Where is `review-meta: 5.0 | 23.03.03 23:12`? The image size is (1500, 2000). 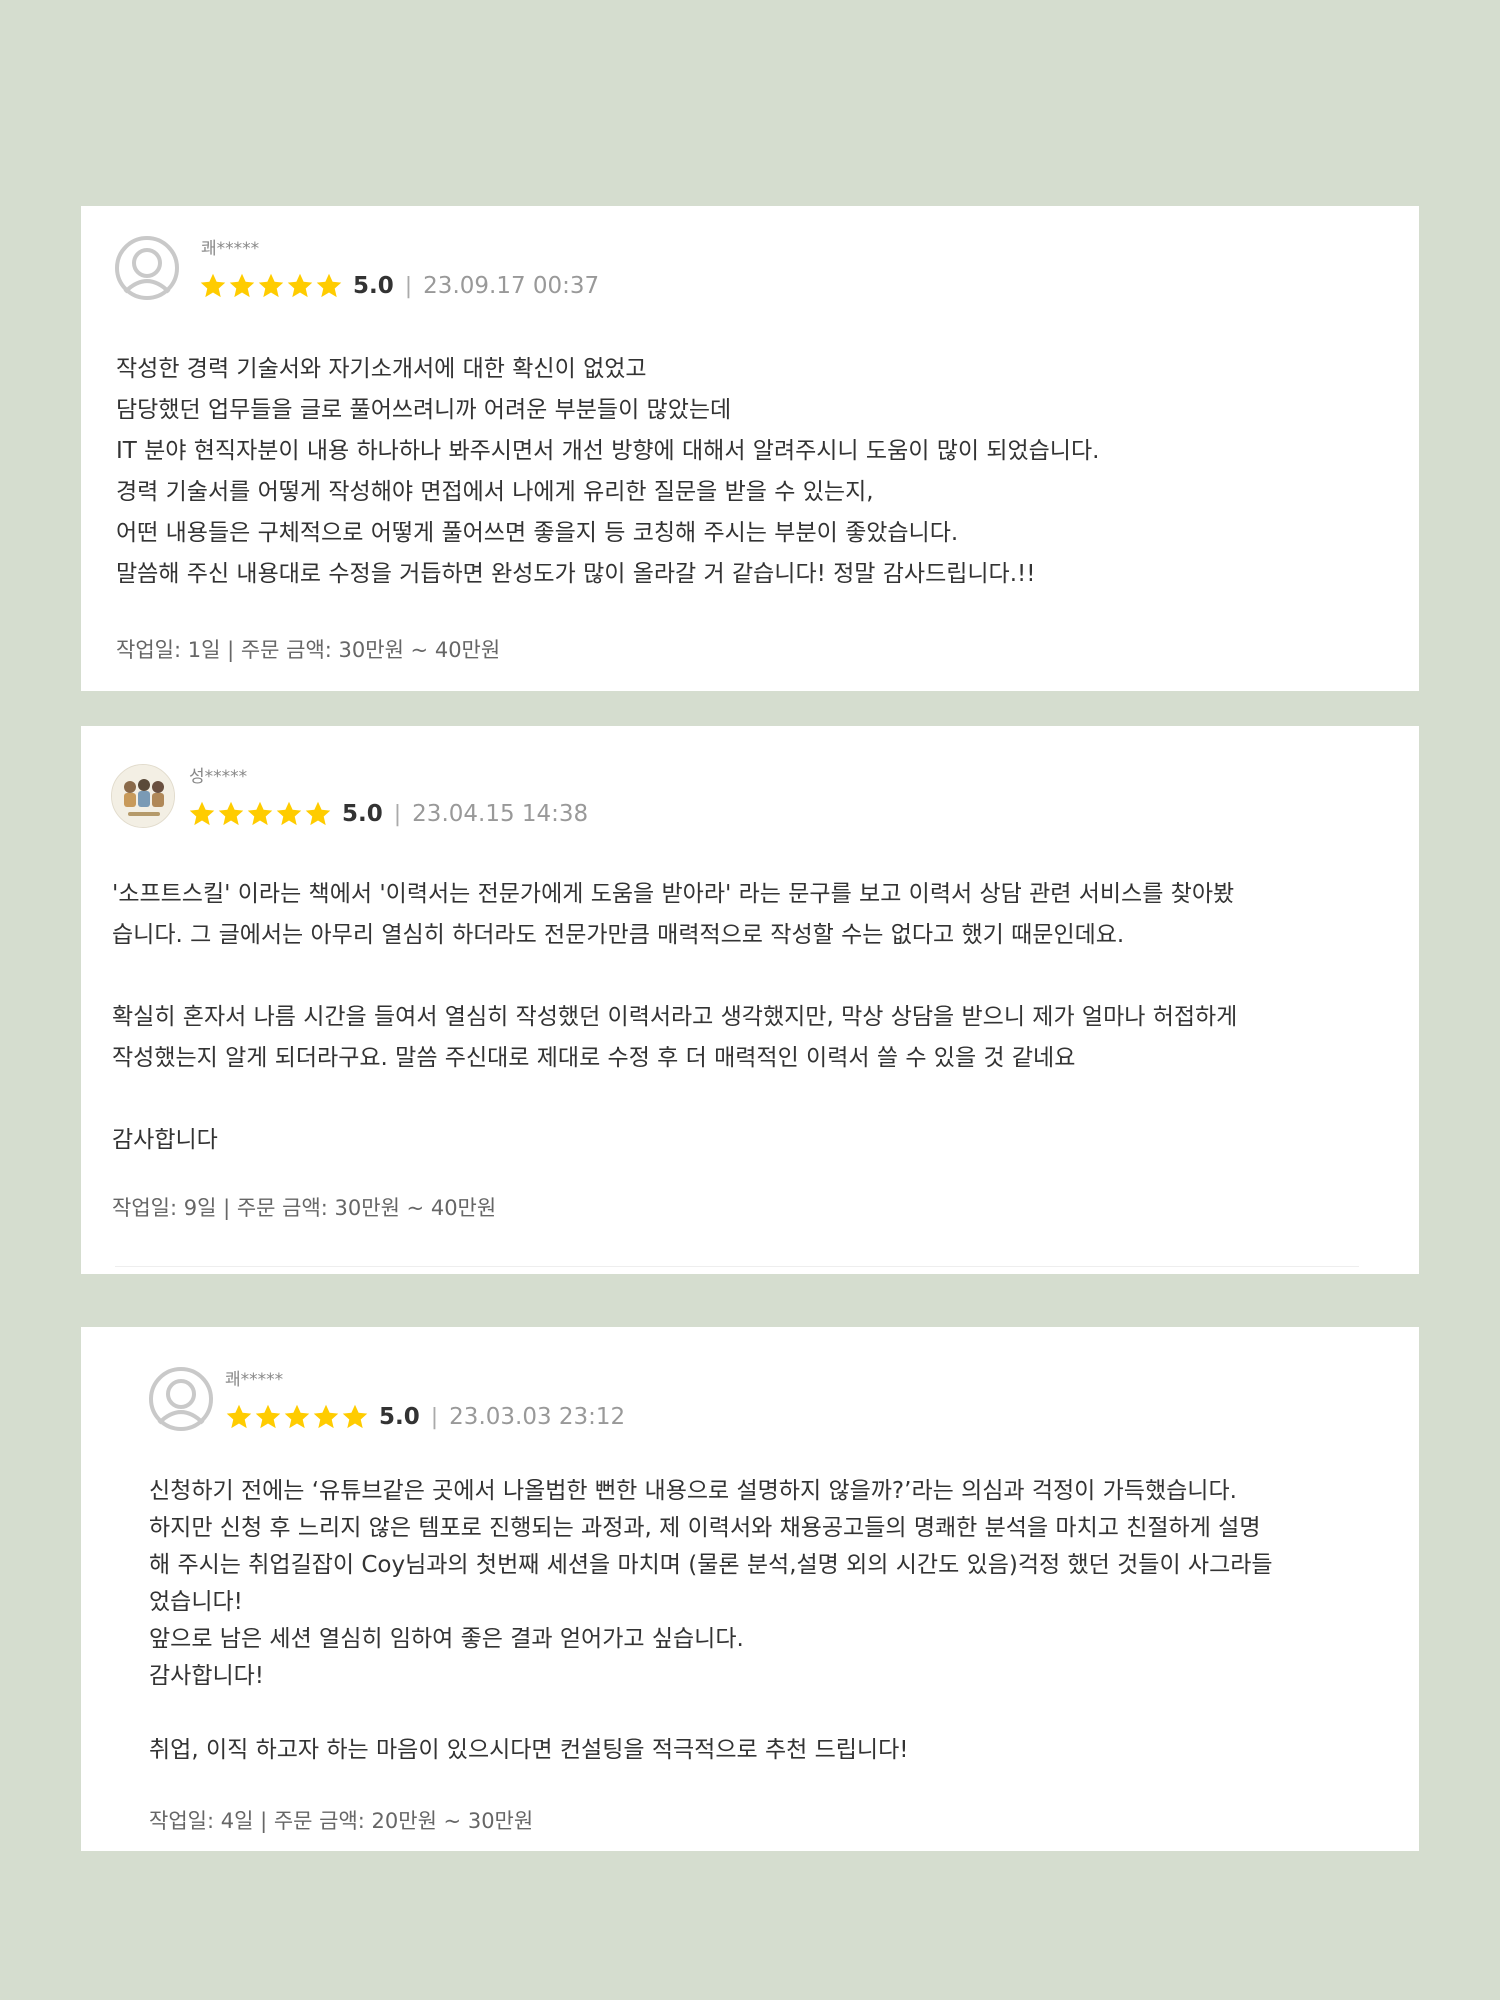 review-meta: 5.0 | 23.03.03 23:12 is located at coordinates (425, 1417).